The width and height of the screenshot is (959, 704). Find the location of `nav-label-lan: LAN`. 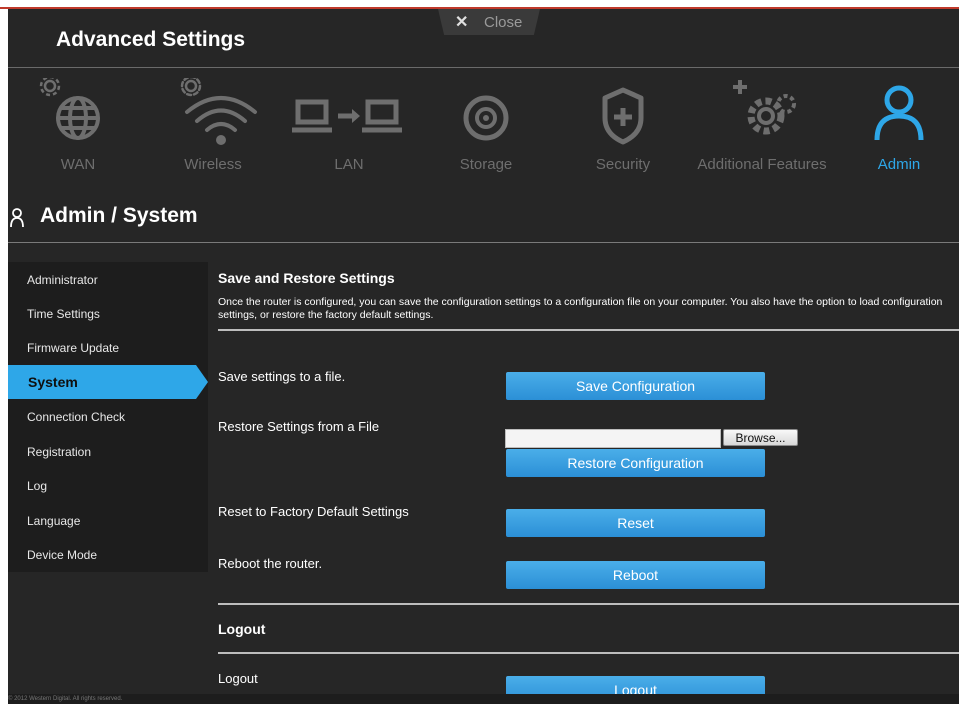

nav-label-lan: LAN is located at coordinates (349, 164).